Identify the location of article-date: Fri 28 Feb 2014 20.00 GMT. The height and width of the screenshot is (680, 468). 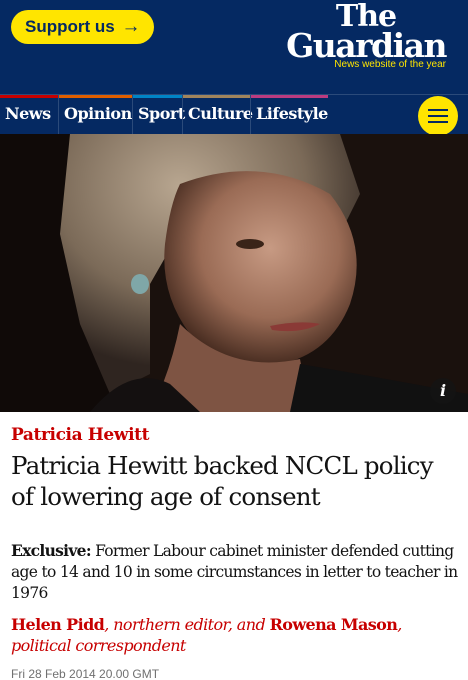
(85, 673).